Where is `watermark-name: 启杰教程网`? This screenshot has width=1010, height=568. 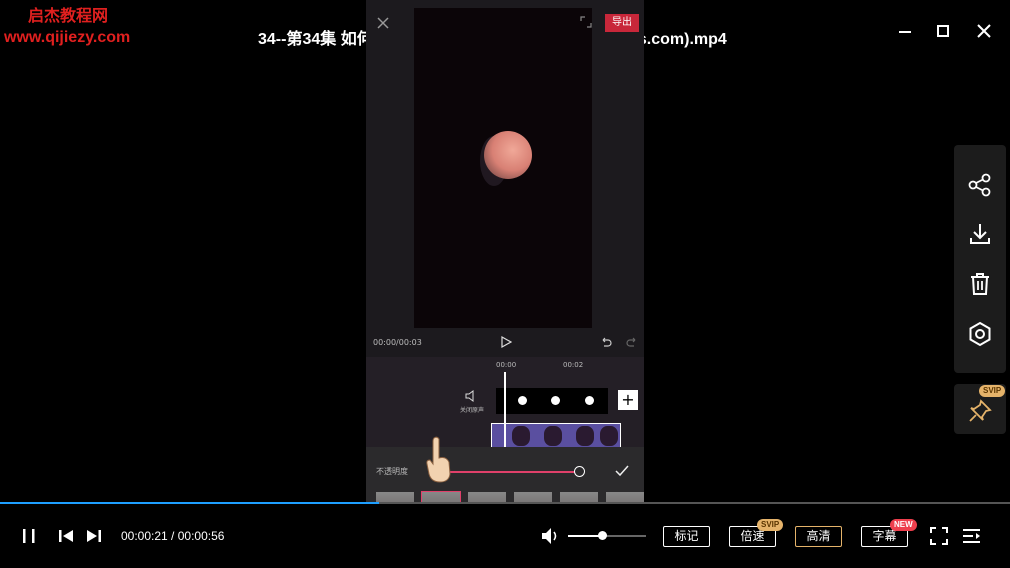 watermark-name: 启杰教程网 is located at coordinates (68, 15).